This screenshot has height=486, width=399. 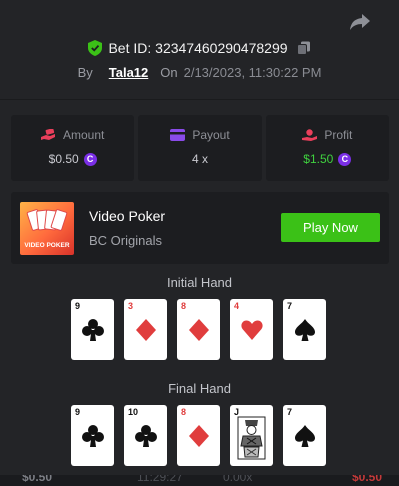 I want to click on playing-card: J, so click(x=251, y=435).